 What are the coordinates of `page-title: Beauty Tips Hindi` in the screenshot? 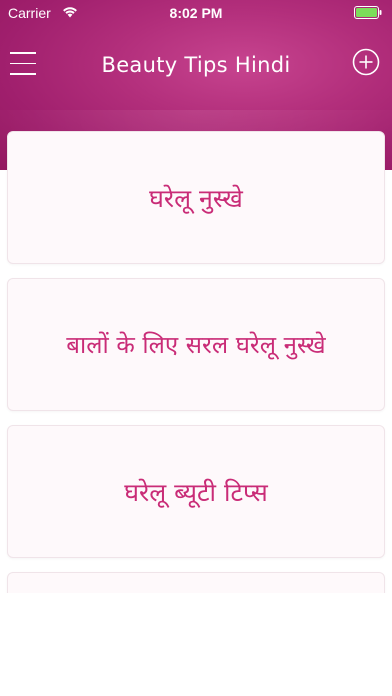 It's located at (196, 65).